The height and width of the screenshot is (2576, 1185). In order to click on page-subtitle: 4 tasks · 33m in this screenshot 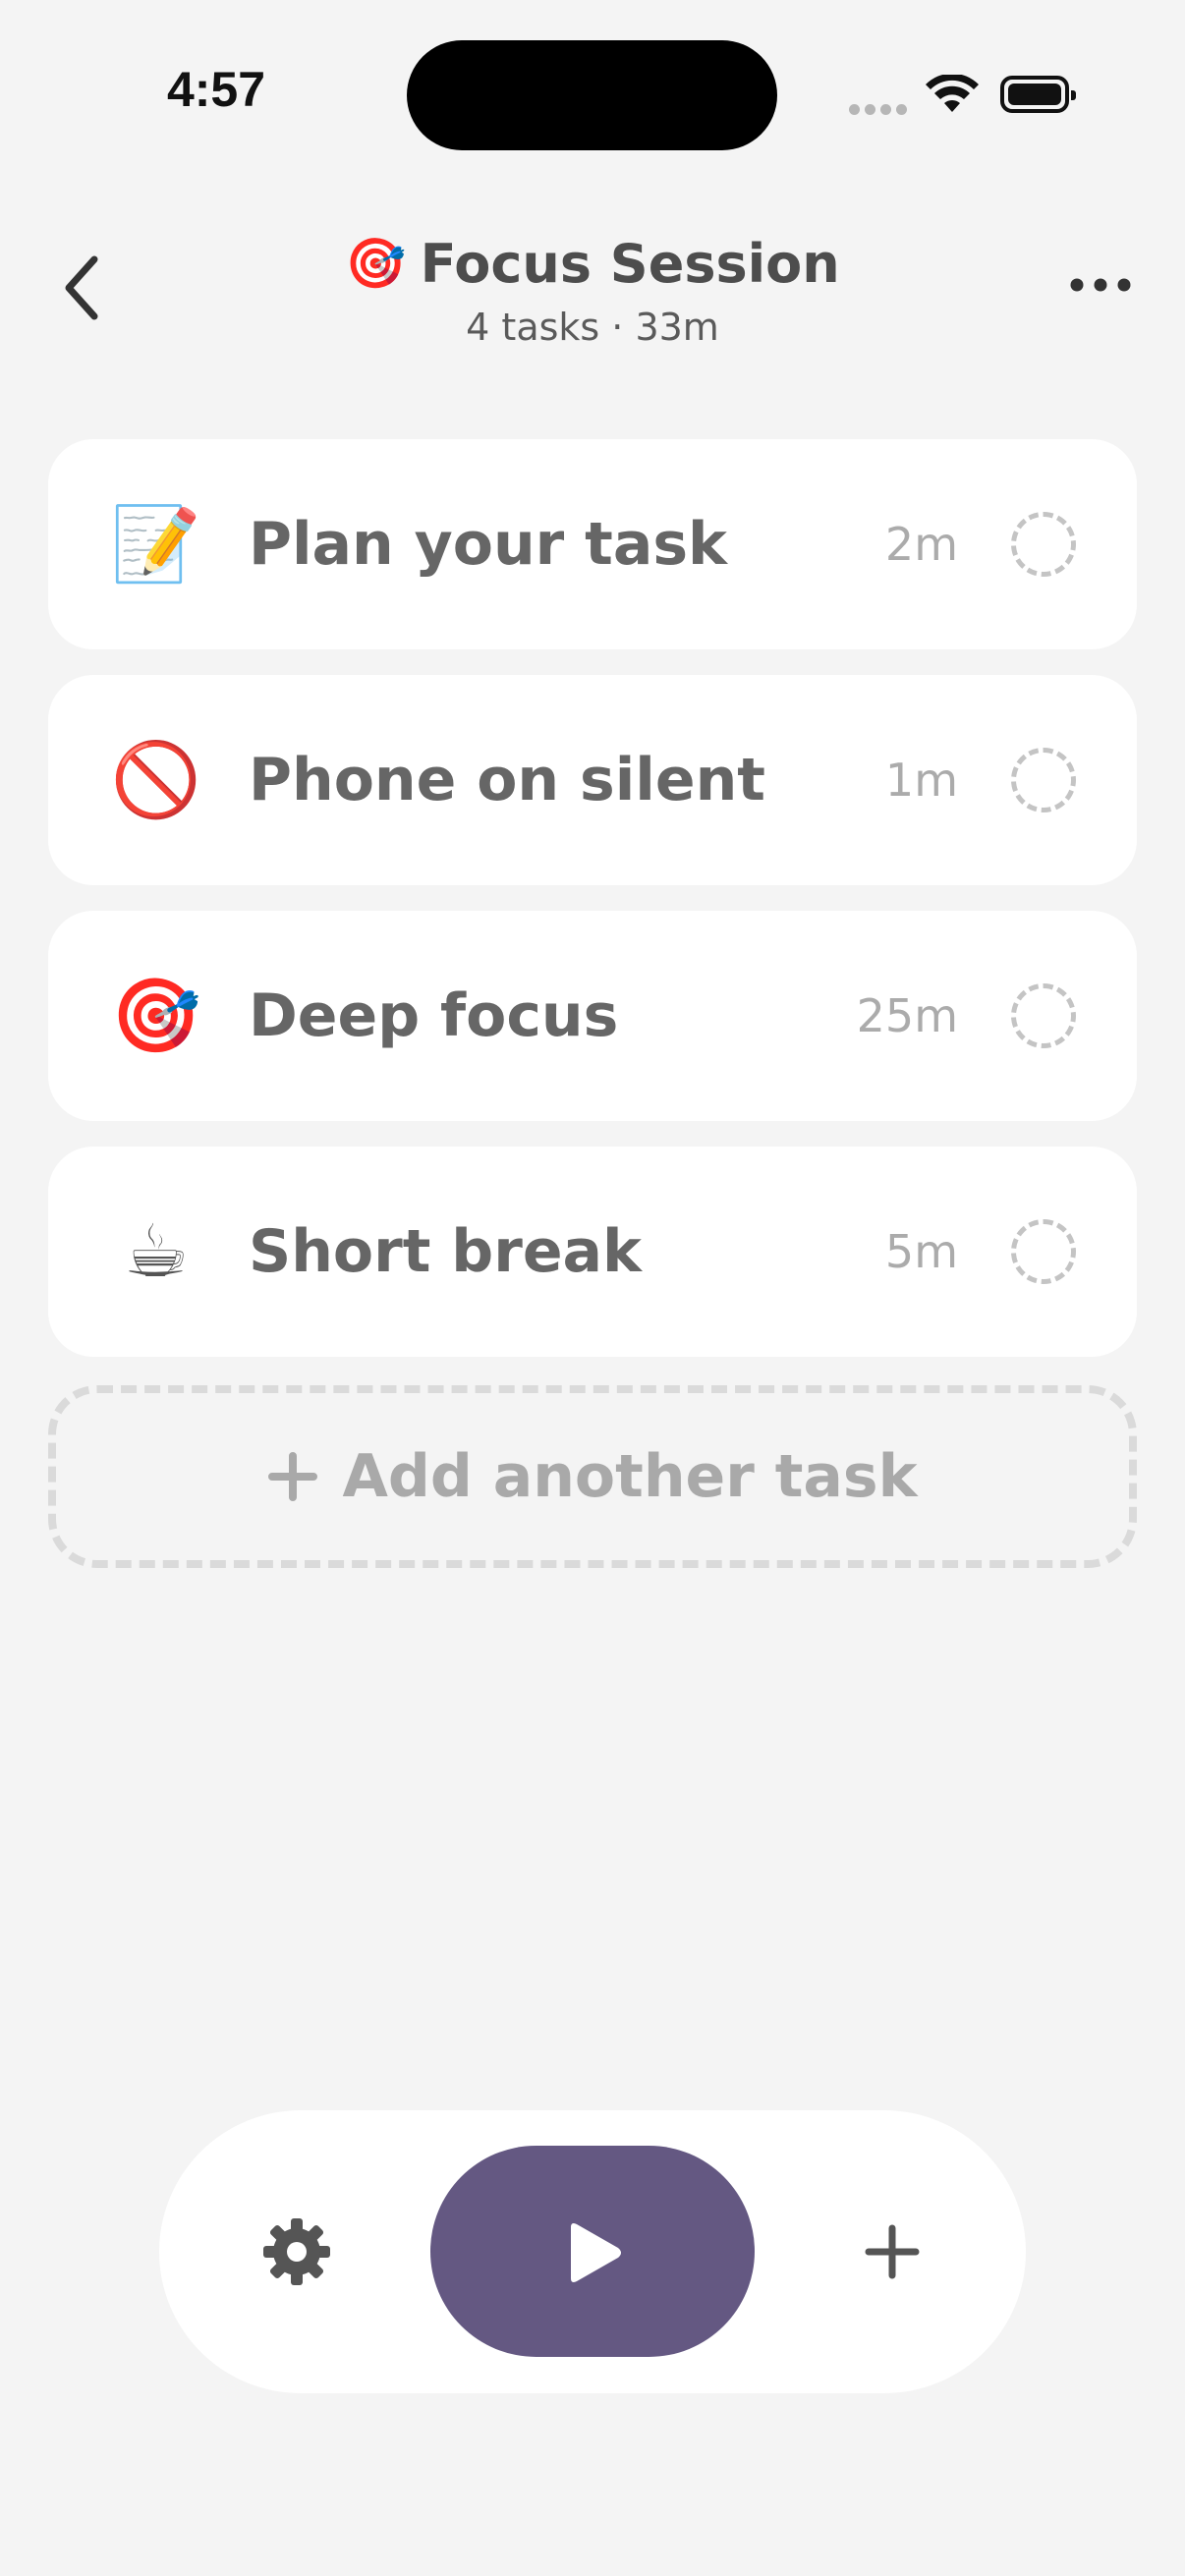, I will do `click(592, 327)`.